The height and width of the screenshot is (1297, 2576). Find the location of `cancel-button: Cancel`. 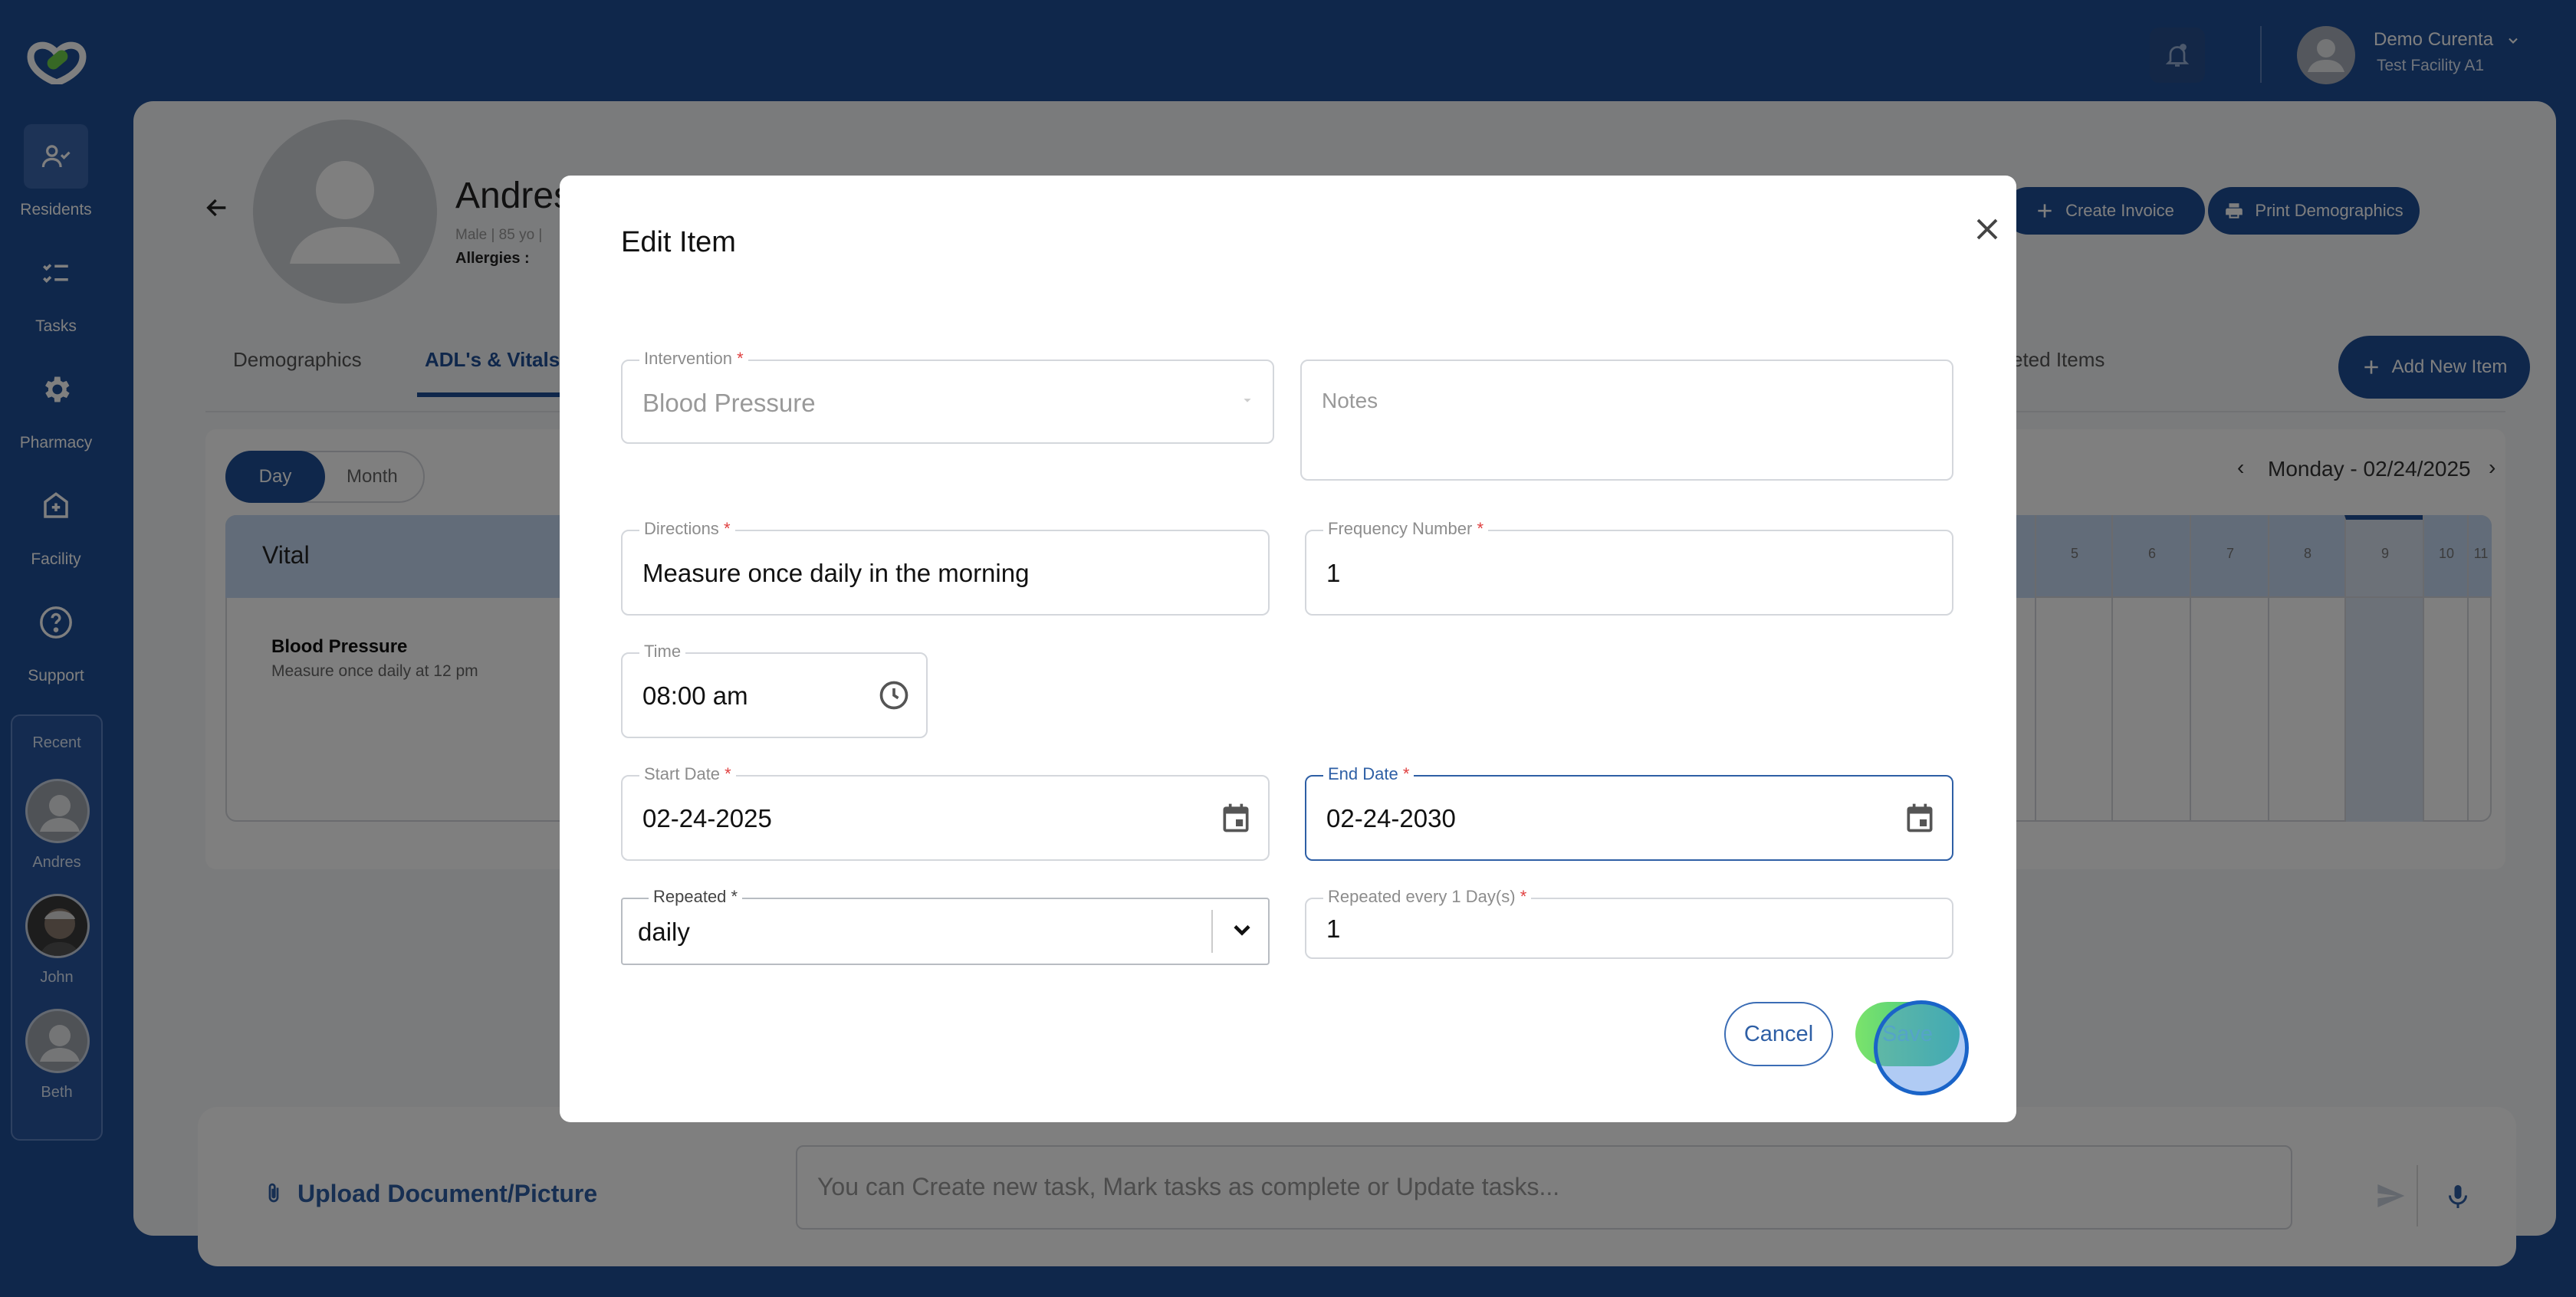

cancel-button: Cancel is located at coordinates (1778, 1034).